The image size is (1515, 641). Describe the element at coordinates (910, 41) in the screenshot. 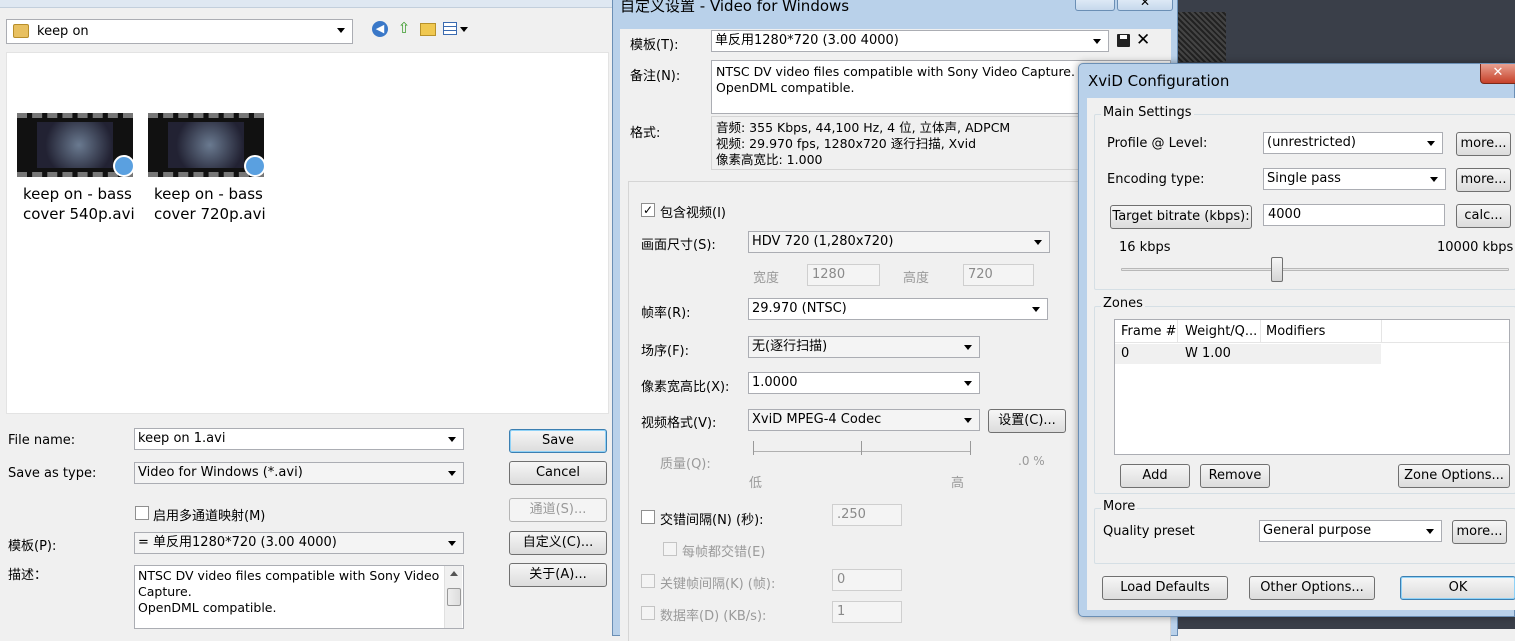

I see `template-dropdown: 单反用1280*720 (3.00 4000)` at that location.